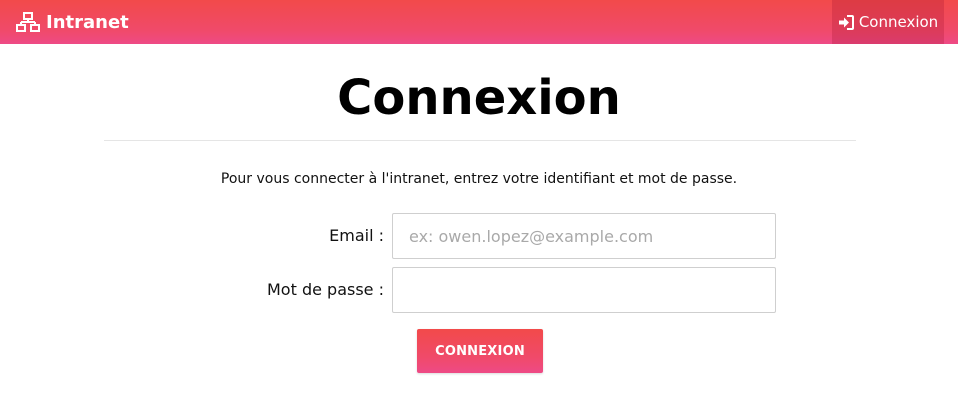 This screenshot has height=419, width=958. What do you see at coordinates (846, 22) in the screenshot?
I see `sign-in-icon` at bounding box center [846, 22].